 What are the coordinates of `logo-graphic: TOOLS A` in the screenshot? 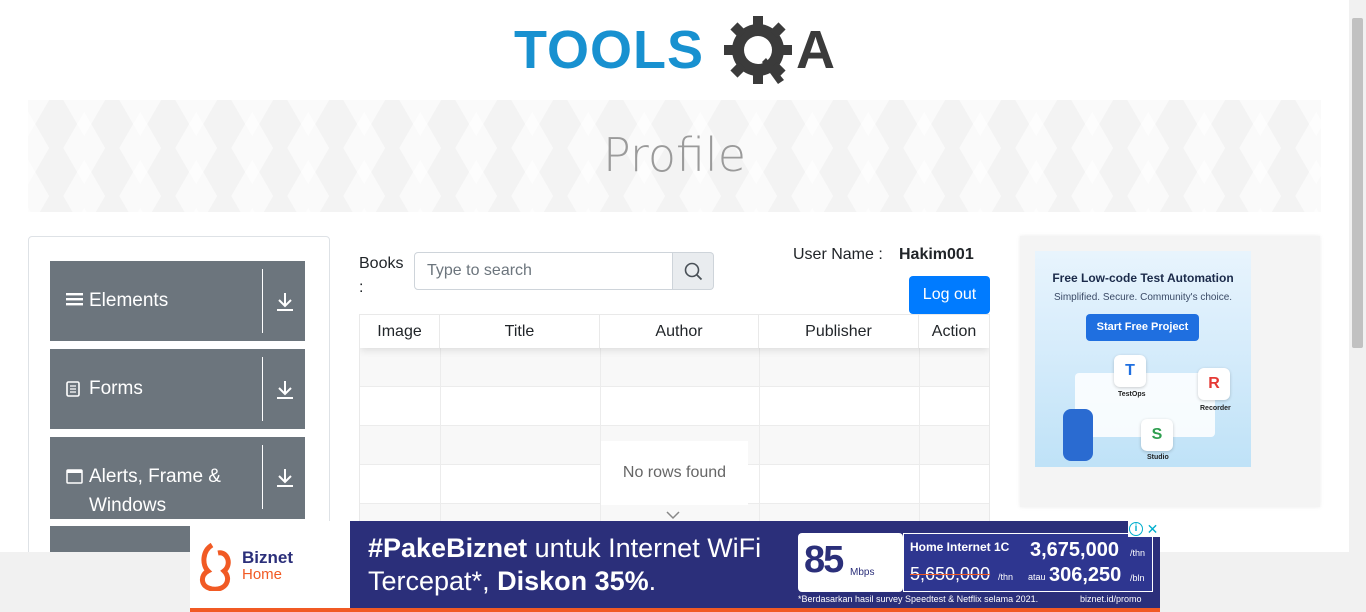 It's located at (674, 50).